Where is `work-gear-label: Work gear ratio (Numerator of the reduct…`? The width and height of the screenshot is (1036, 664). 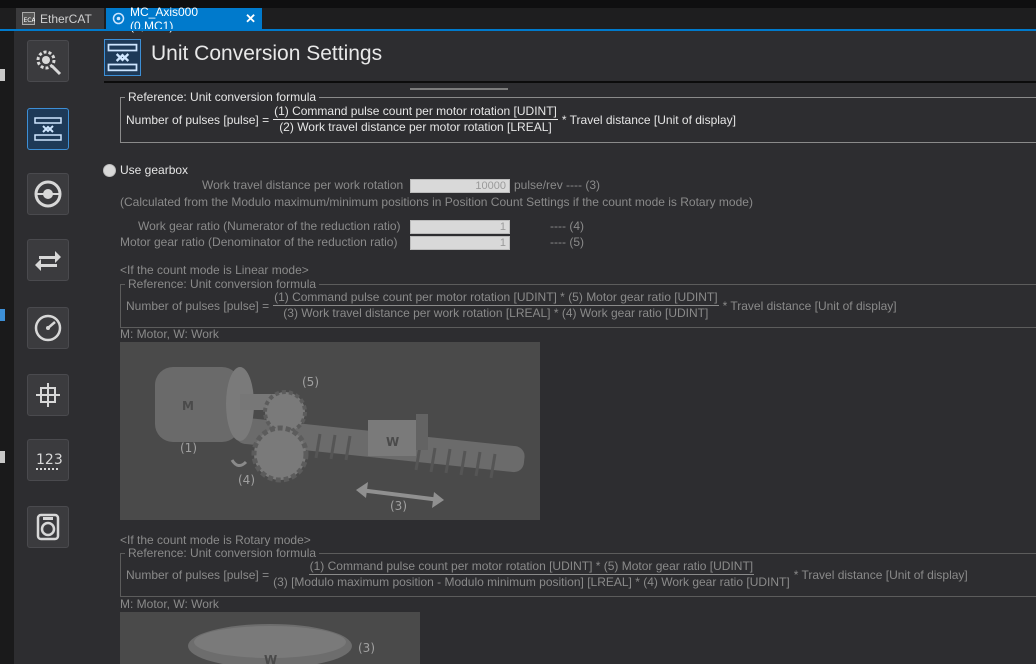
work-gear-label: Work gear ratio (Numerator of the reduct… is located at coordinates (269, 226).